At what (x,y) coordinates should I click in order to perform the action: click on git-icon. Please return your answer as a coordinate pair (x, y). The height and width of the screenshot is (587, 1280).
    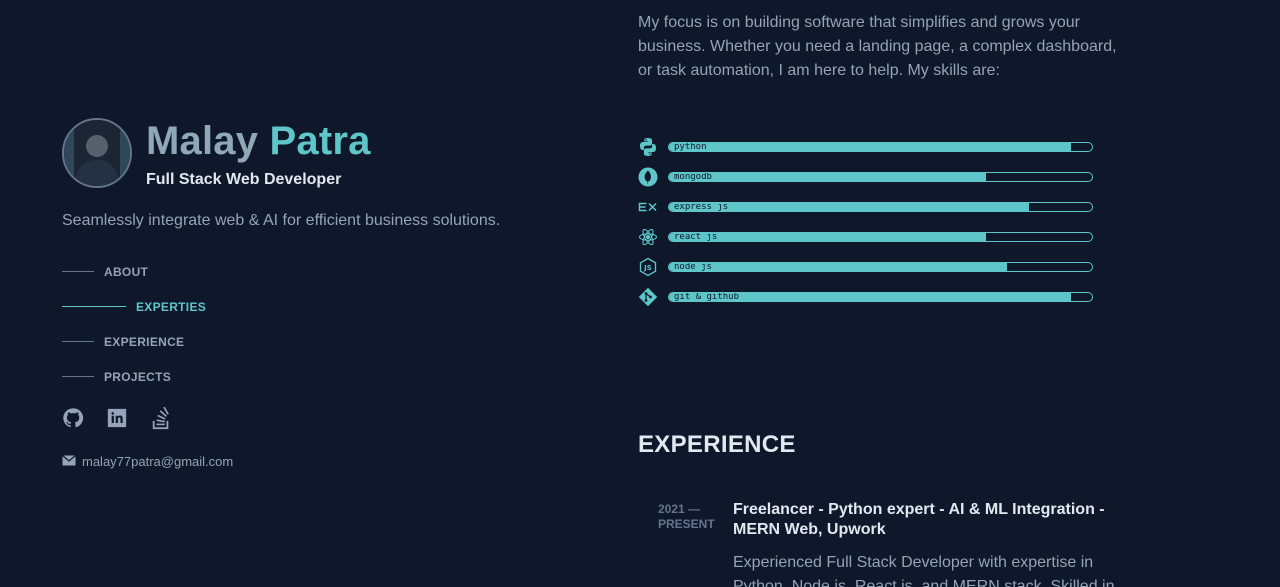
    Looking at the image, I should click on (648, 297).